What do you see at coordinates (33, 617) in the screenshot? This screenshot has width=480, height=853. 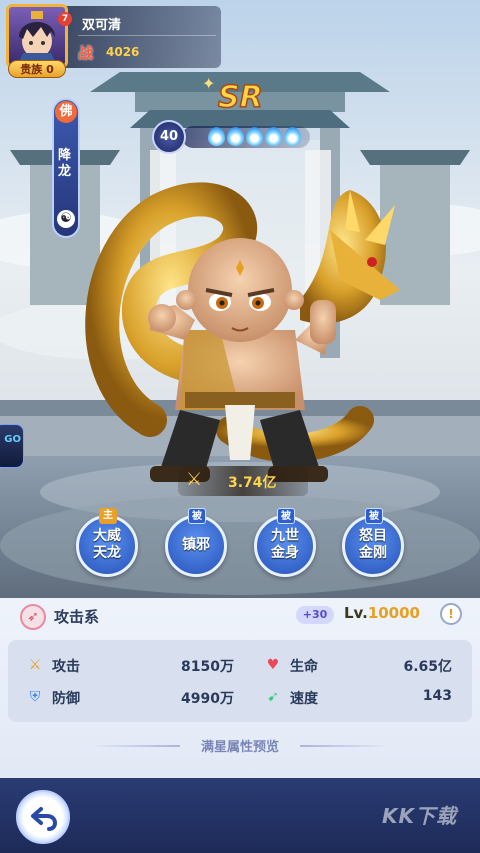 I see `attack-type-icon: ➶` at bounding box center [33, 617].